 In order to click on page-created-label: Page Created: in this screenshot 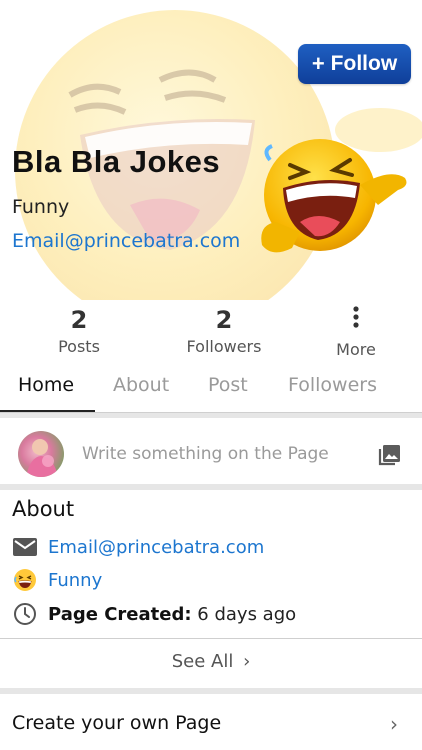, I will do `click(120, 614)`.